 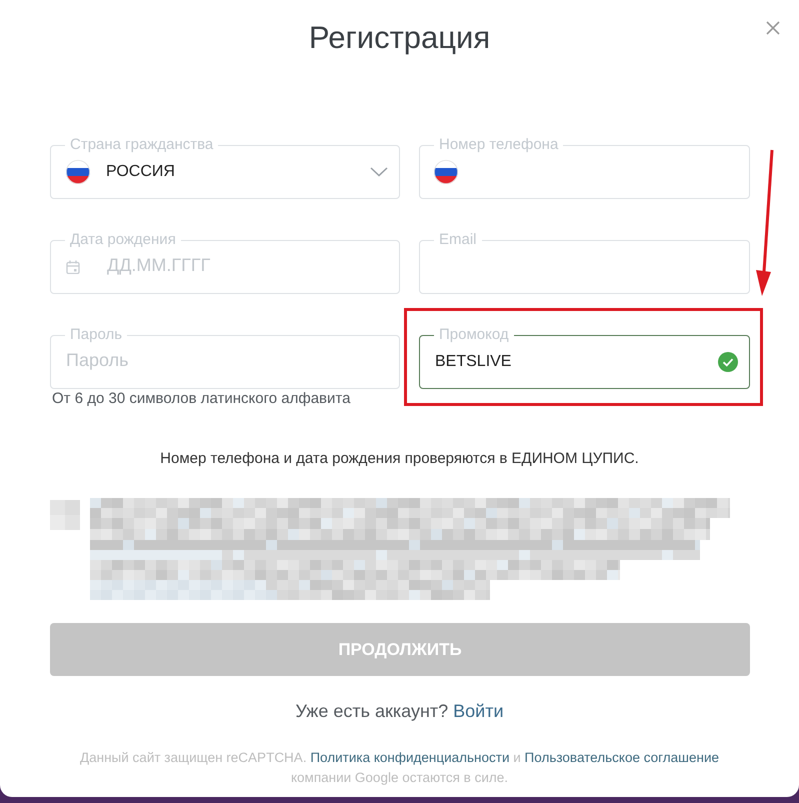 I want to click on field-label: Промокод, so click(x=474, y=335).